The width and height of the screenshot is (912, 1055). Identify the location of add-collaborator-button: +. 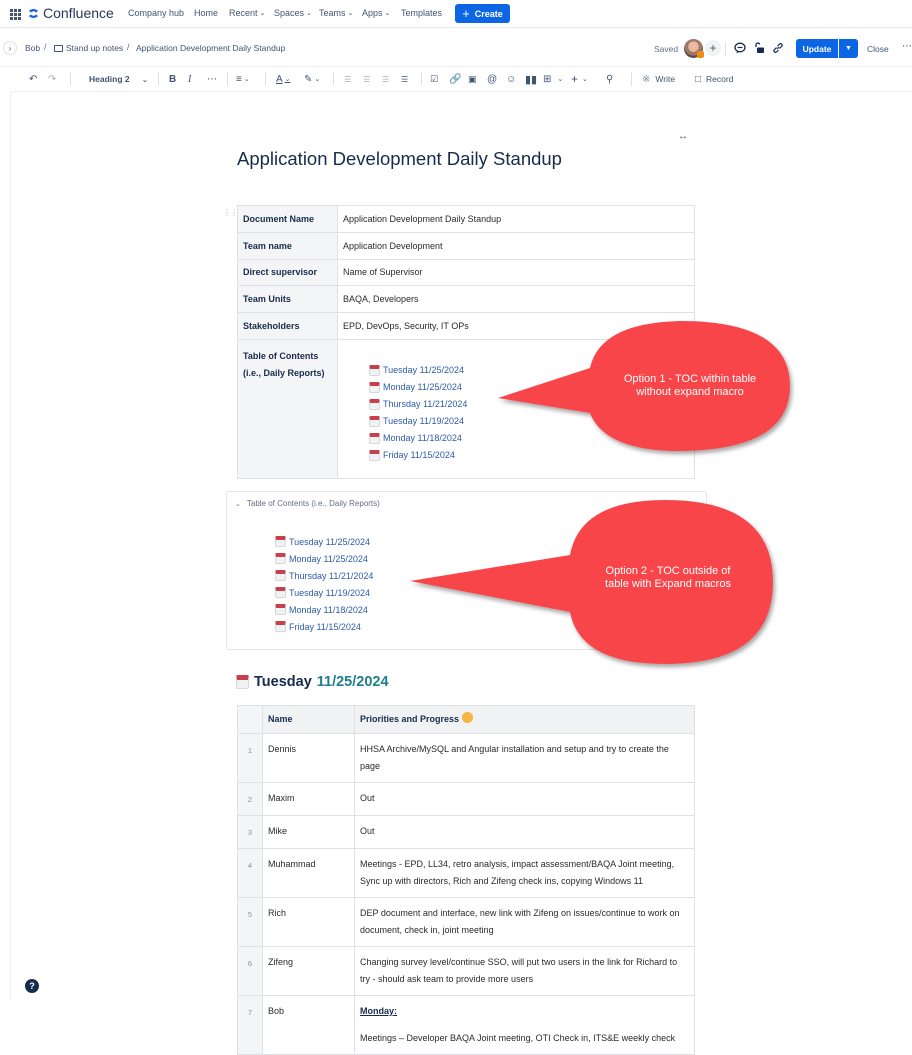
(713, 48).